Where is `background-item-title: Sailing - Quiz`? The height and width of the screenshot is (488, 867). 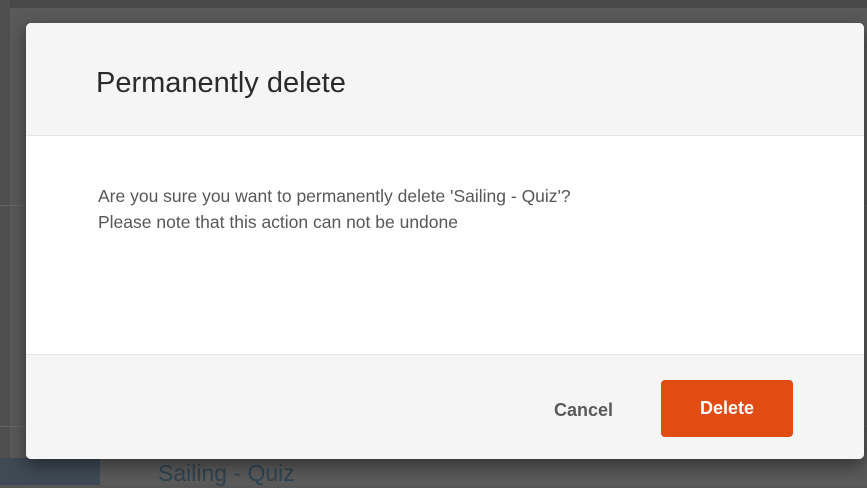
background-item-title: Sailing - Quiz is located at coordinates (226, 473).